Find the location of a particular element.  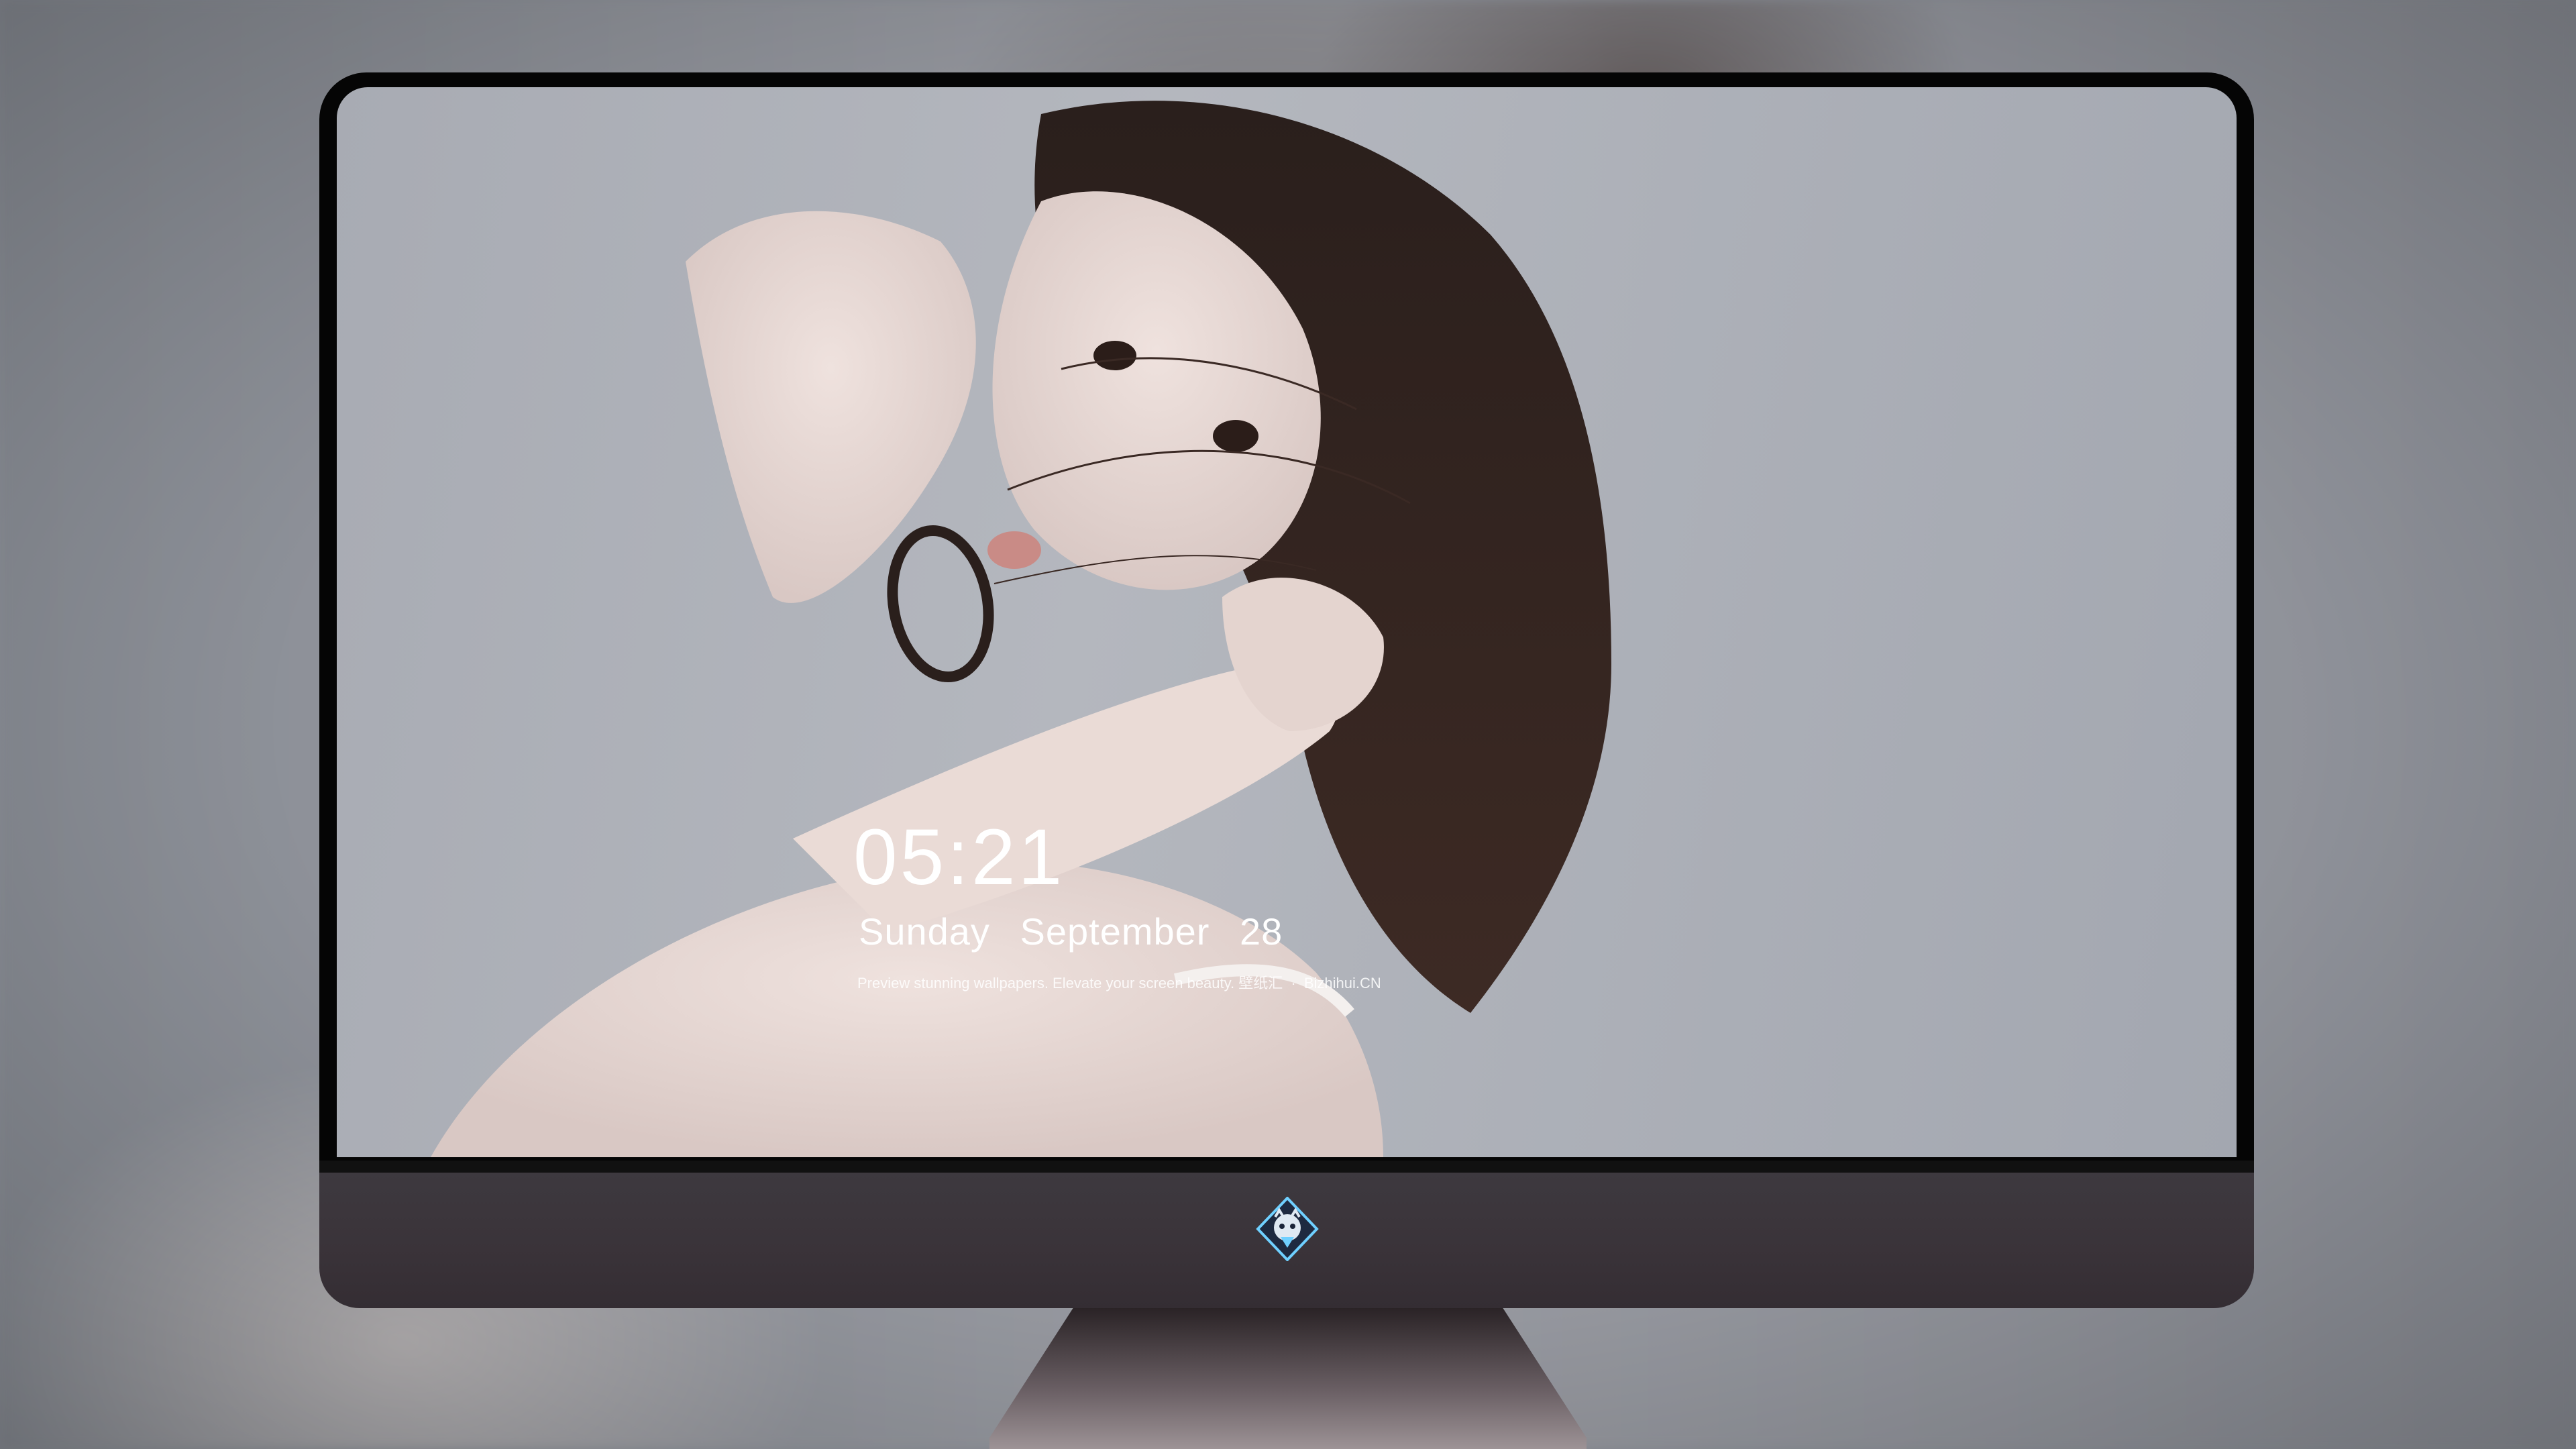

monitor-stand is located at coordinates (1288, 1378).